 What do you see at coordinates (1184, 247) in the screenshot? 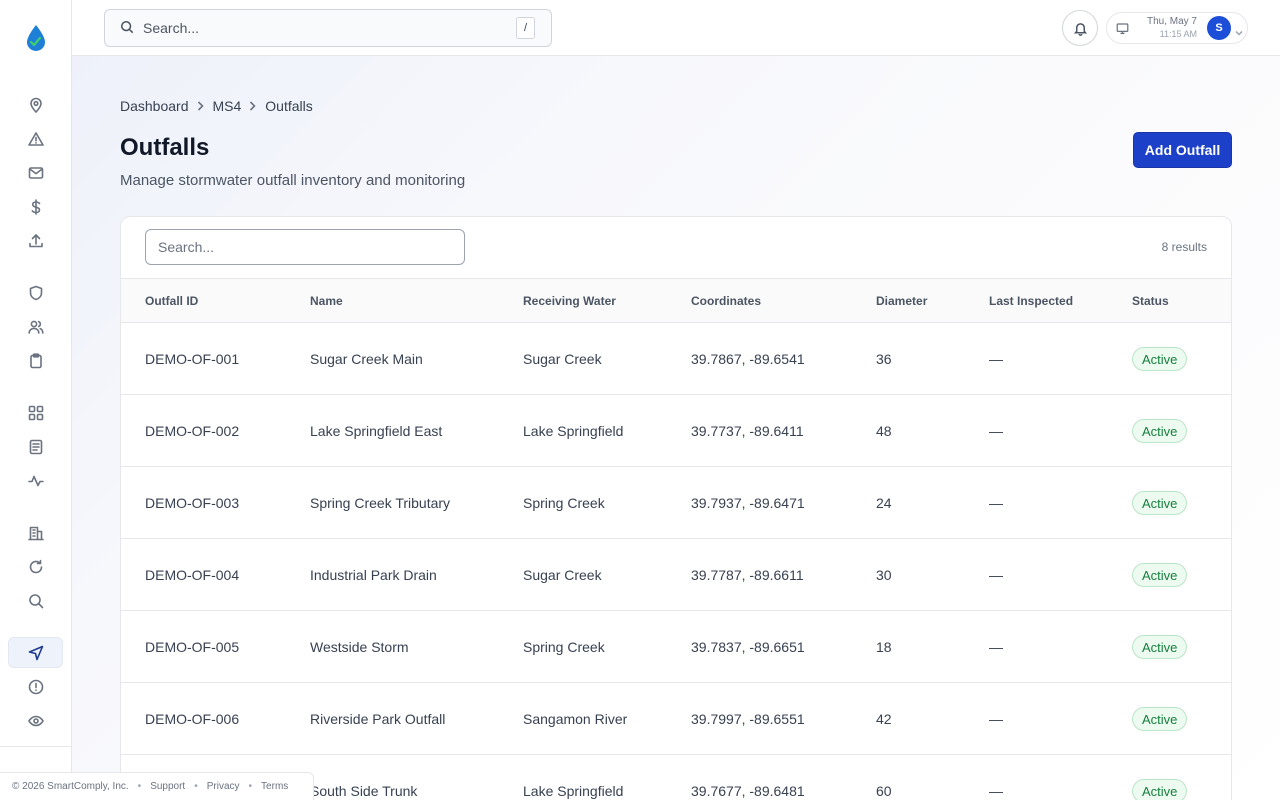
I see `result-count: 8 results` at bounding box center [1184, 247].